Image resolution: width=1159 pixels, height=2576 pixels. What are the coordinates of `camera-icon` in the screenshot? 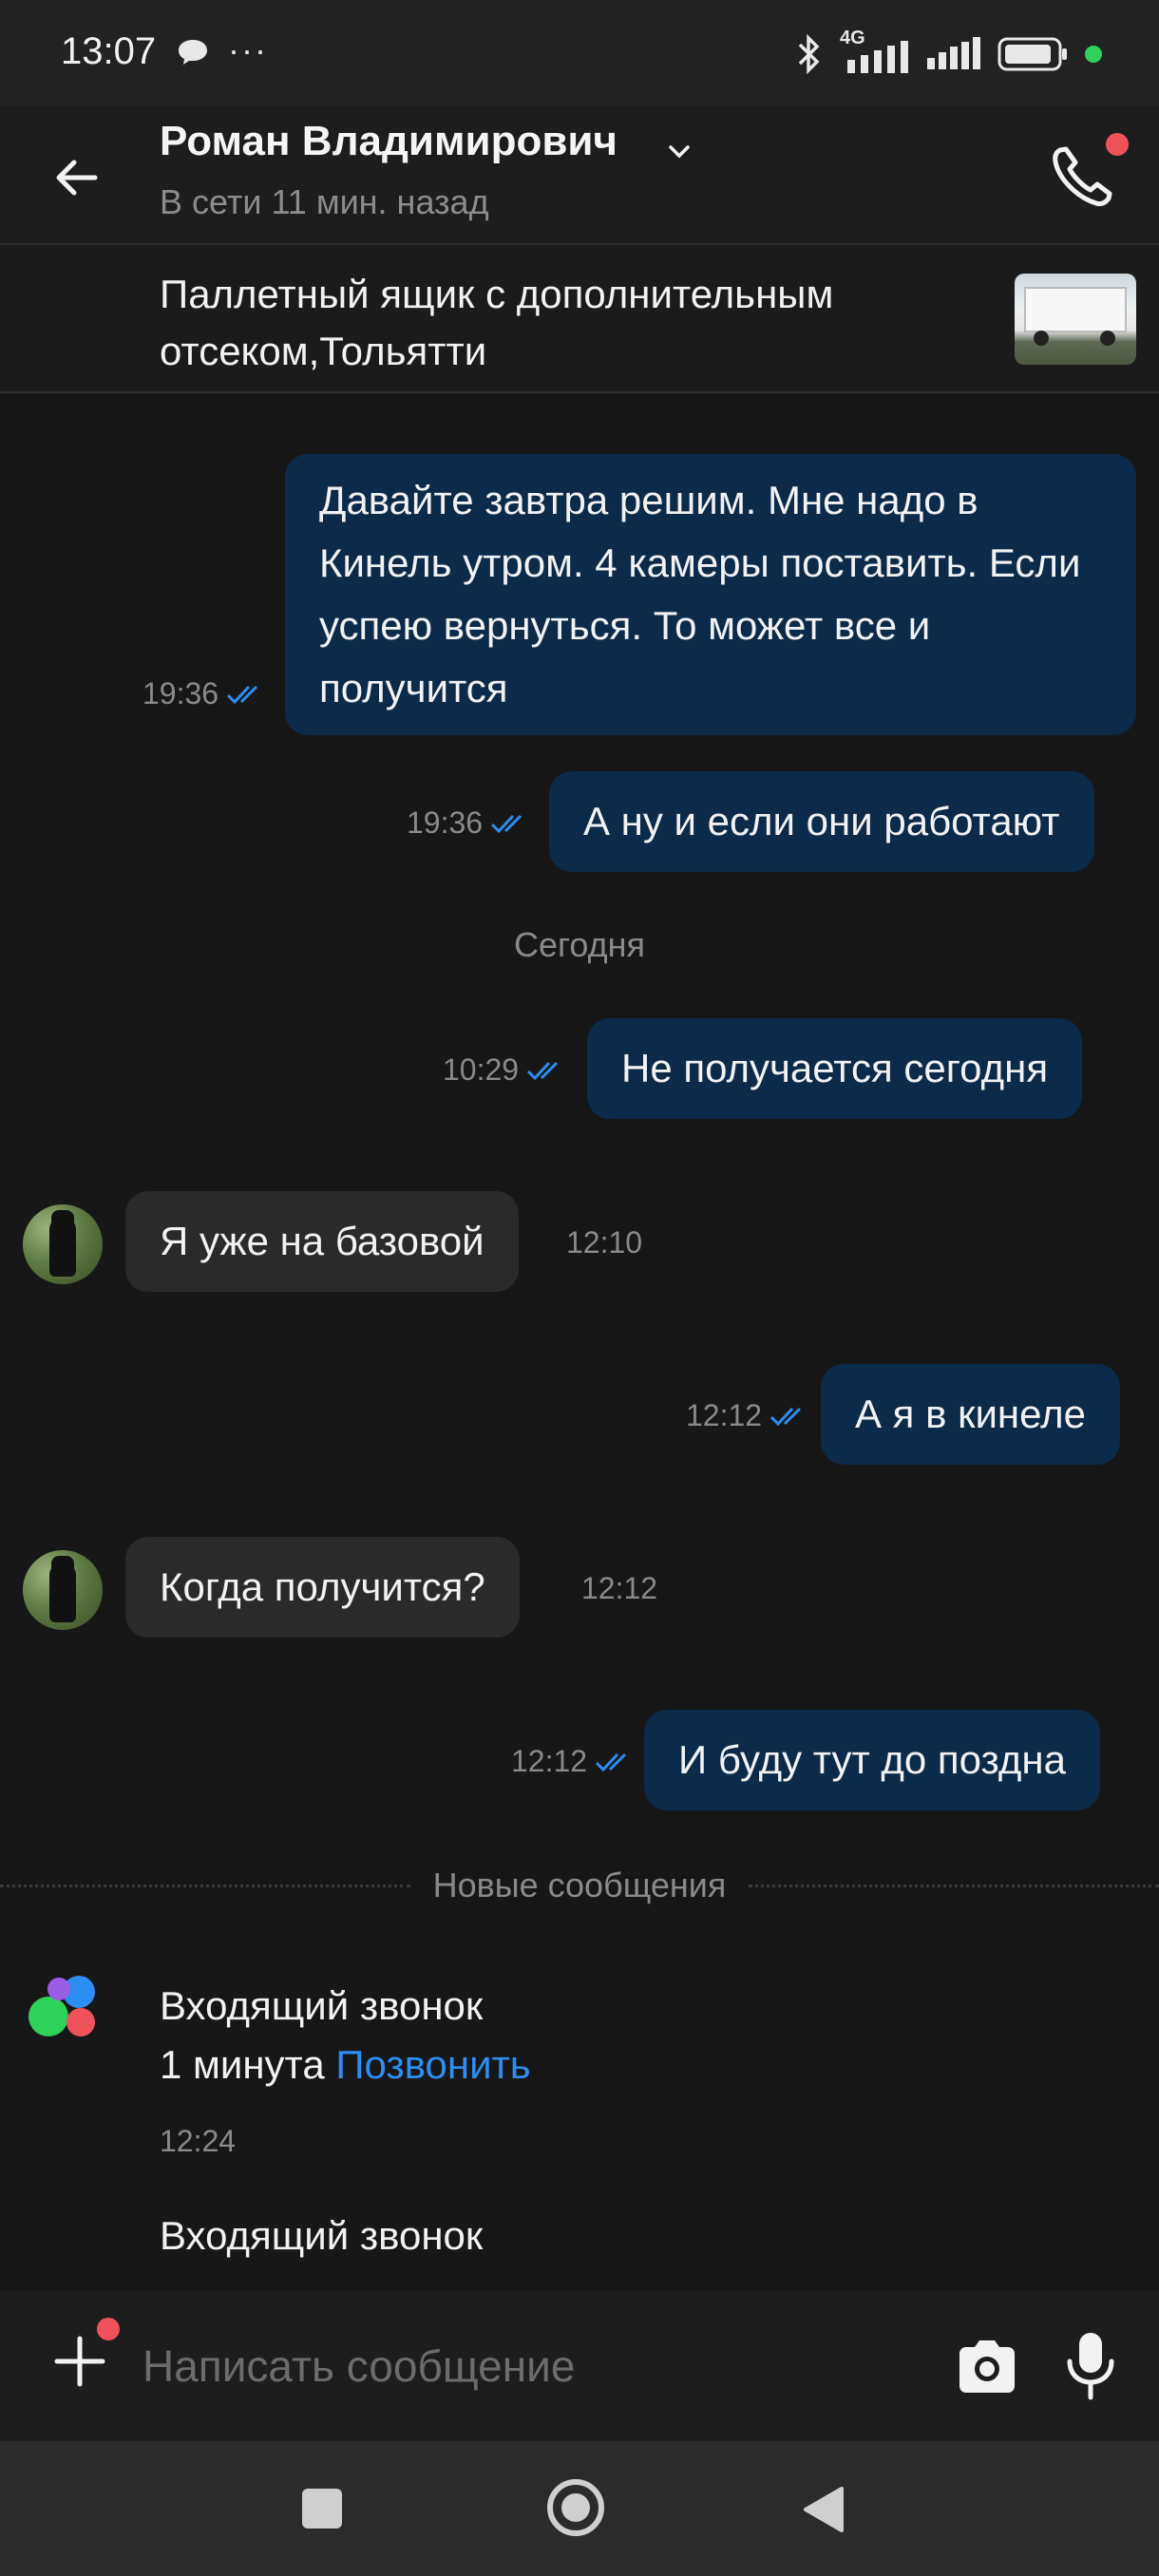 It's located at (987, 2366).